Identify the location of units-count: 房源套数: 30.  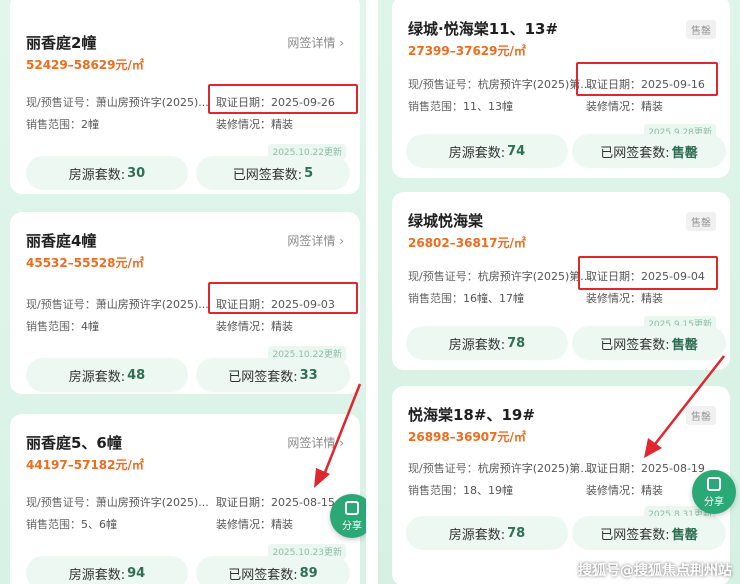
(107, 173).